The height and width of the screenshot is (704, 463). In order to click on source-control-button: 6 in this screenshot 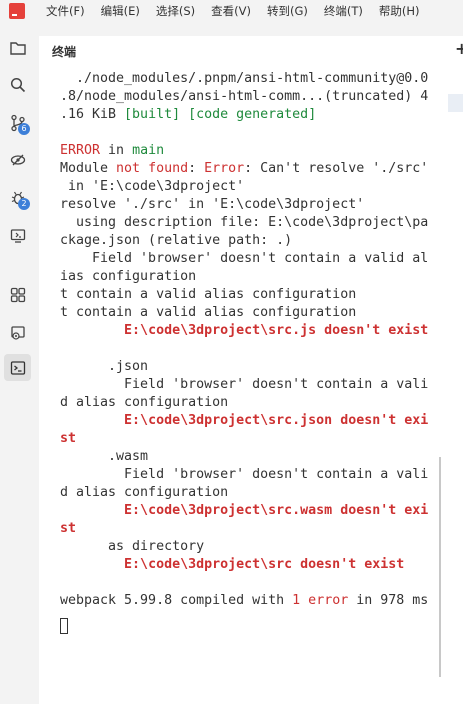, I will do `click(17, 122)`.